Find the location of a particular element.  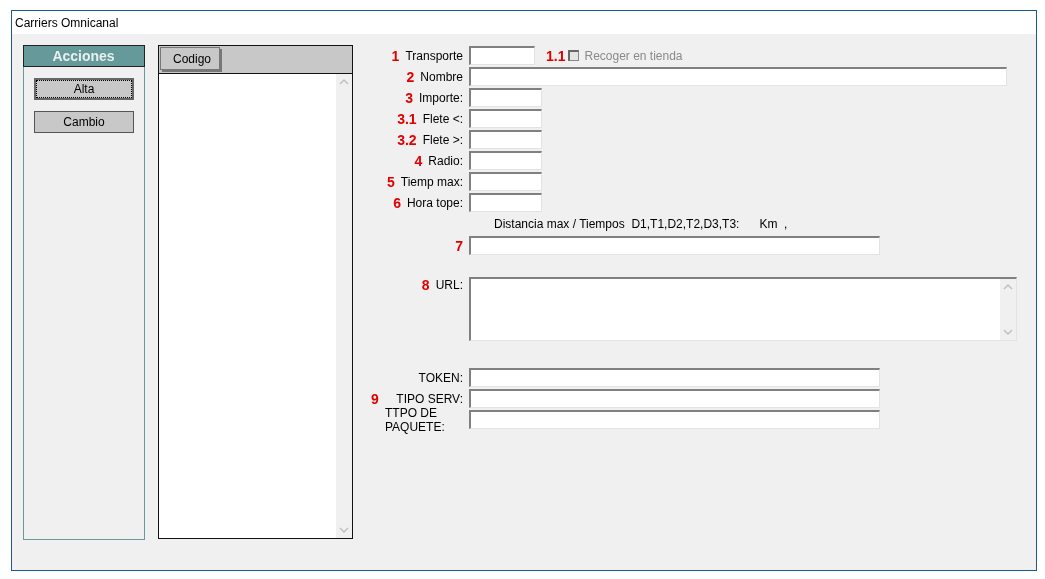

field-label: TOKEN: is located at coordinates (440, 377).